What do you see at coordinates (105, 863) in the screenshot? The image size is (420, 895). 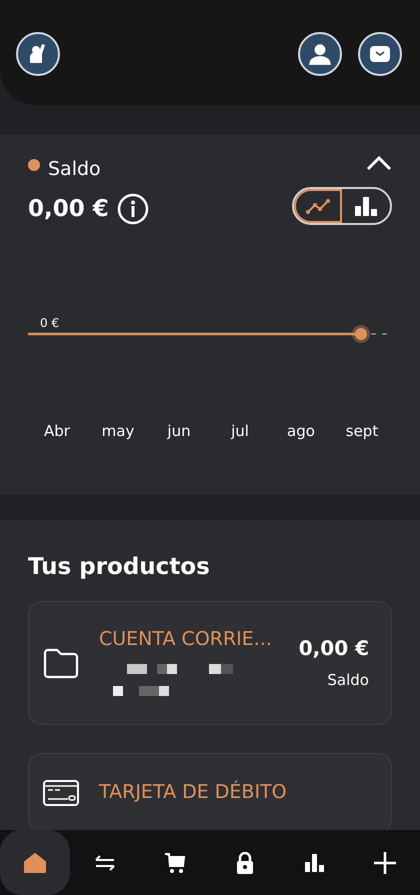 I see `transfer-arrows-icon` at bounding box center [105, 863].